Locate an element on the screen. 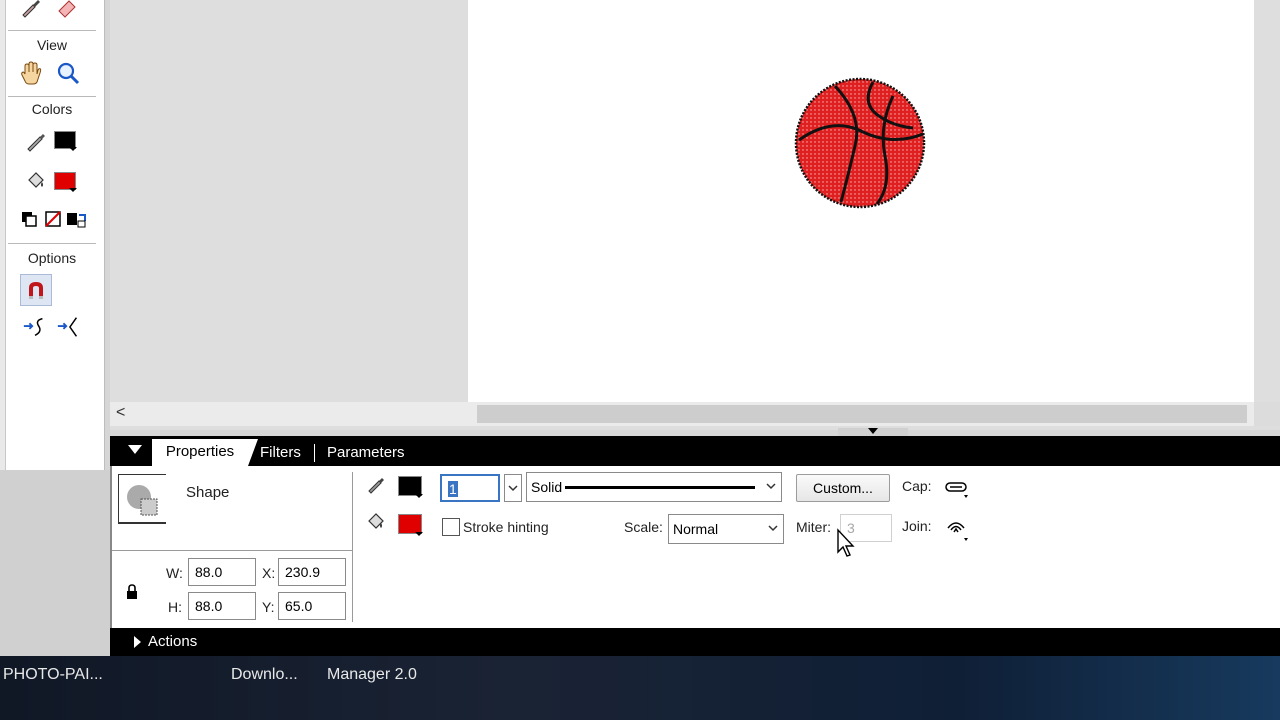 The image size is (1280, 720). fill-color-swatch is located at coordinates (65, 182).